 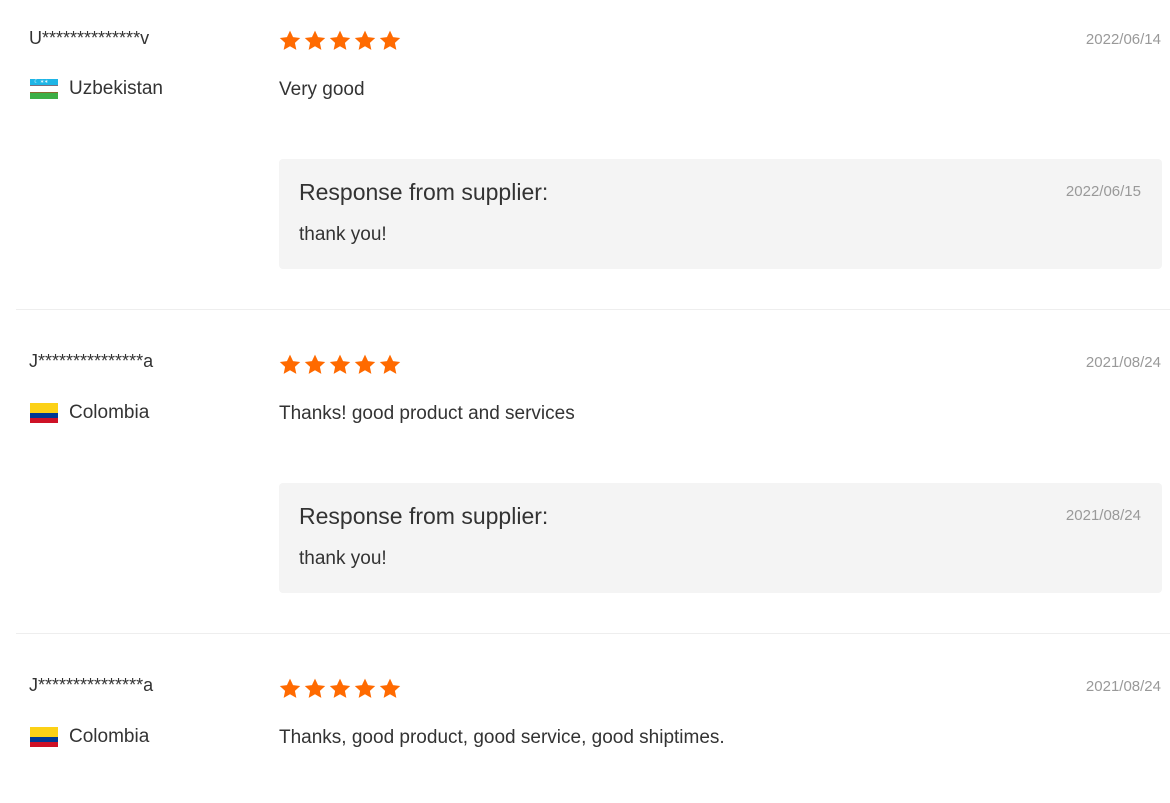 What do you see at coordinates (1103, 515) in the screenshot?
I see `supplier-response-date: 2021/08/24` at bounding box center [1103, 515].